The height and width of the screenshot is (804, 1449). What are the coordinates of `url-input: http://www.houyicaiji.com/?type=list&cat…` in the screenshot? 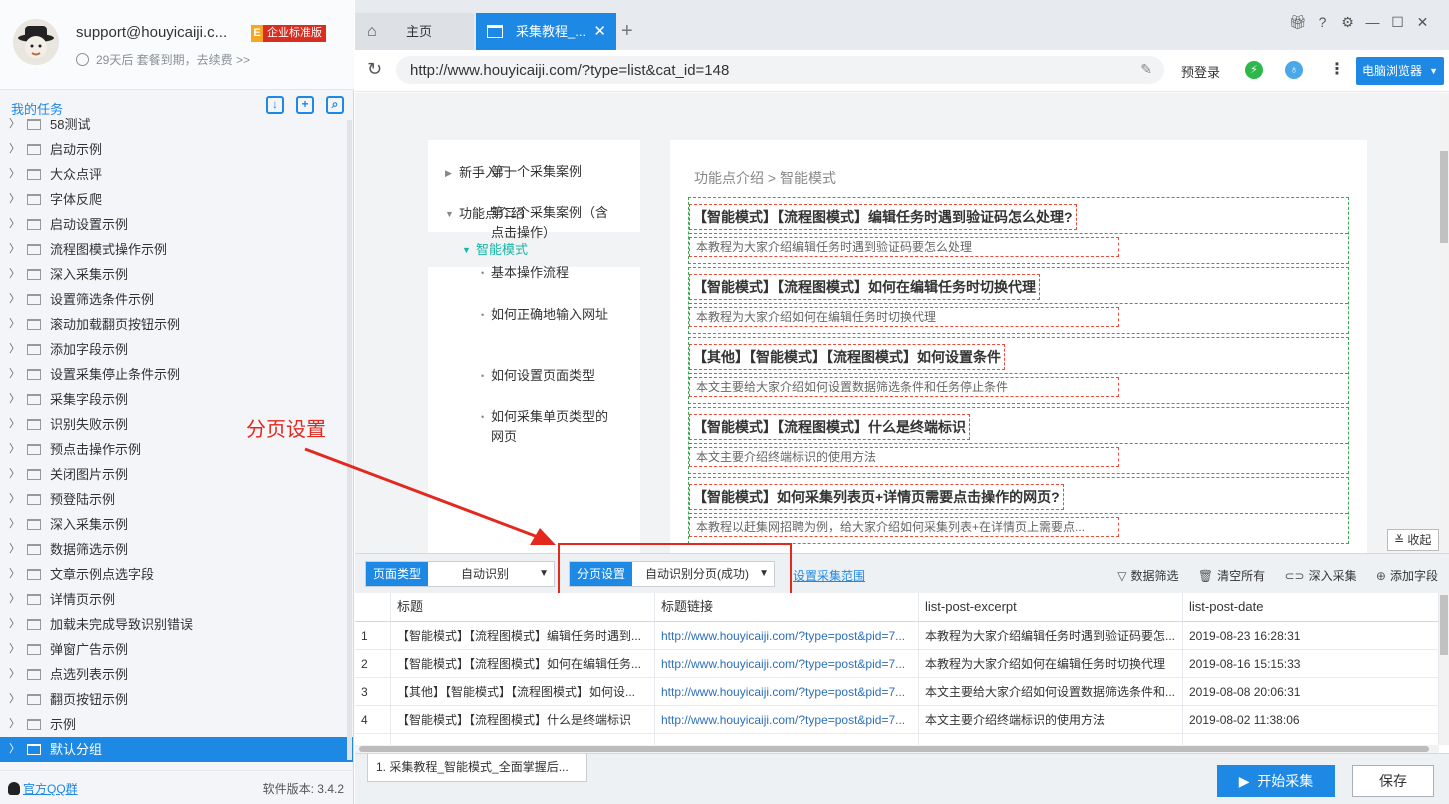 It's located at (780, 70).